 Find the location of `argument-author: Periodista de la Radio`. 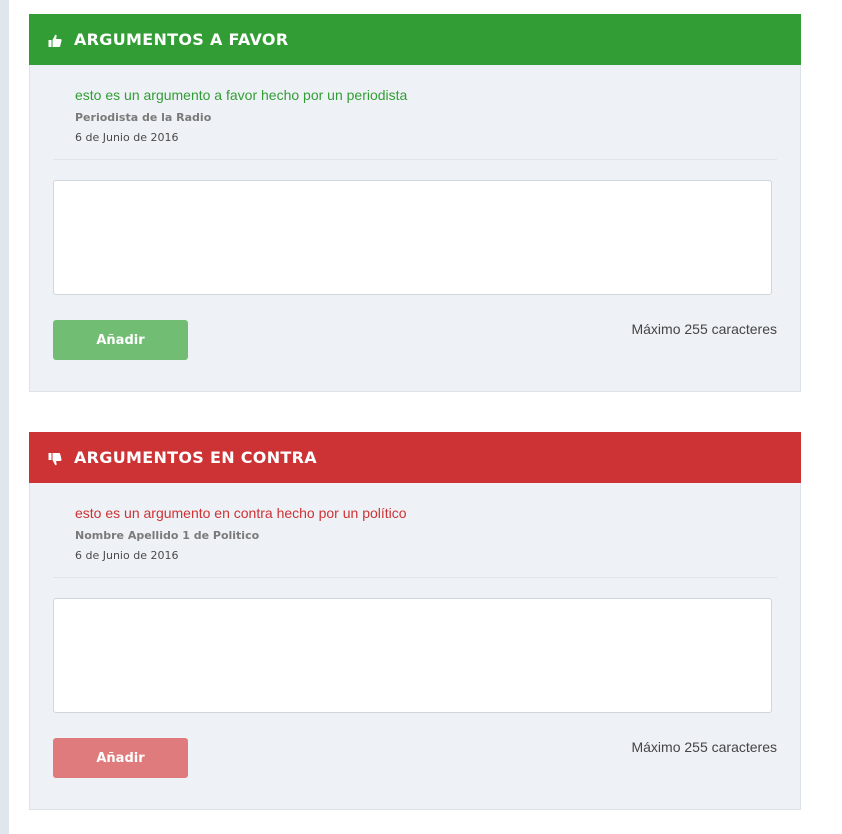

argument-author: Periodista de la Radio is located at coordinates (143, 117).